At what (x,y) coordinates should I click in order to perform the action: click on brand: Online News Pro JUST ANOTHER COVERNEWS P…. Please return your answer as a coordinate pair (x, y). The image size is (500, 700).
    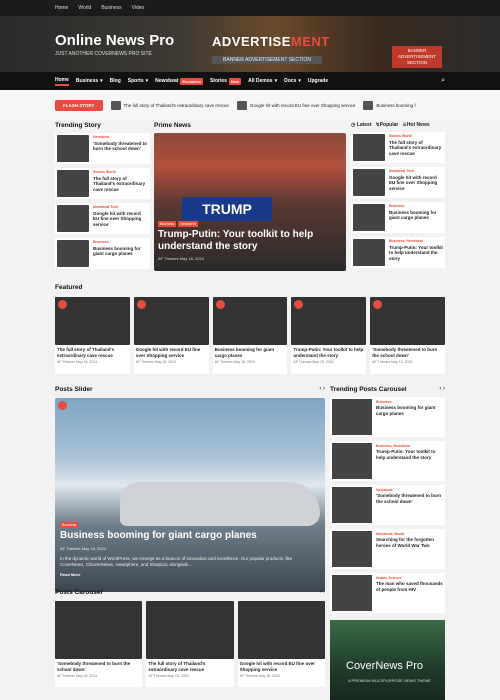
    Looking at the image, I should click on (114, 44).